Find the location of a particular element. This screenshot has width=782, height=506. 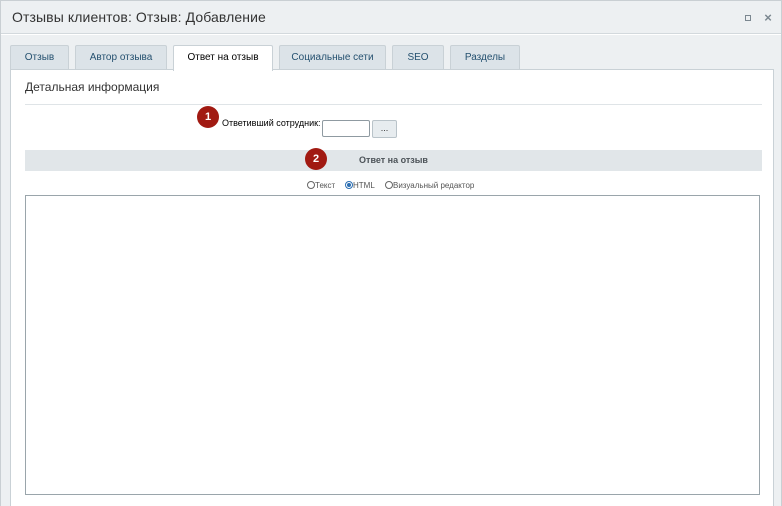

responder-label: Ответивший сотрудник: is located at coordinates (271, 123).